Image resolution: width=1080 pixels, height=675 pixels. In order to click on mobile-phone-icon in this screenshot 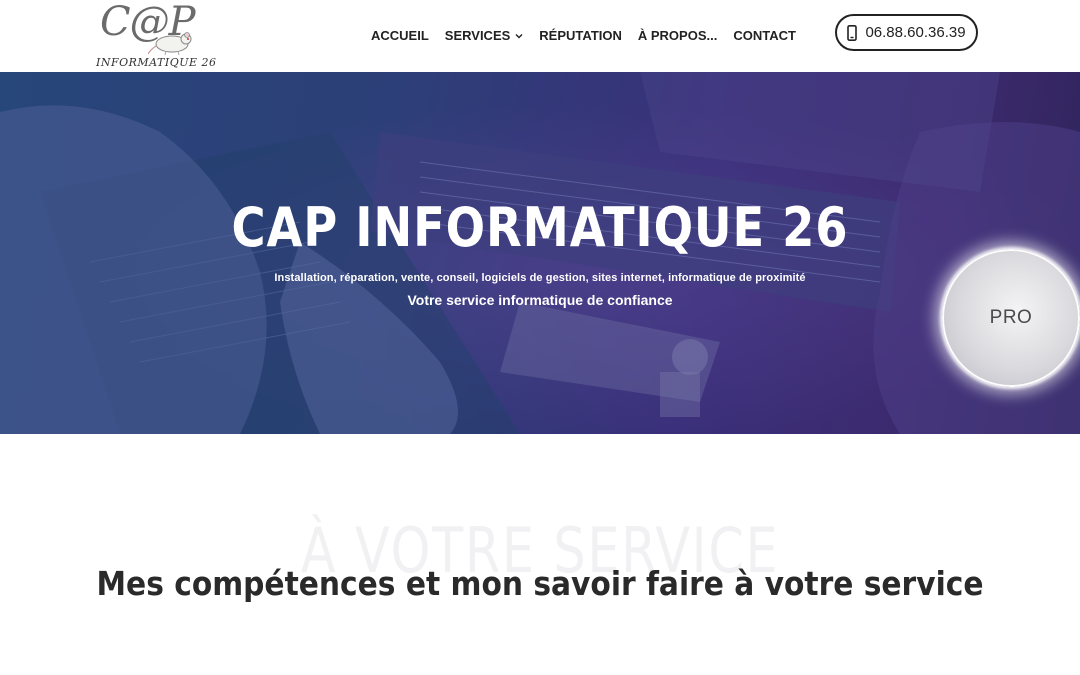, I will do `click(852, 32)`.